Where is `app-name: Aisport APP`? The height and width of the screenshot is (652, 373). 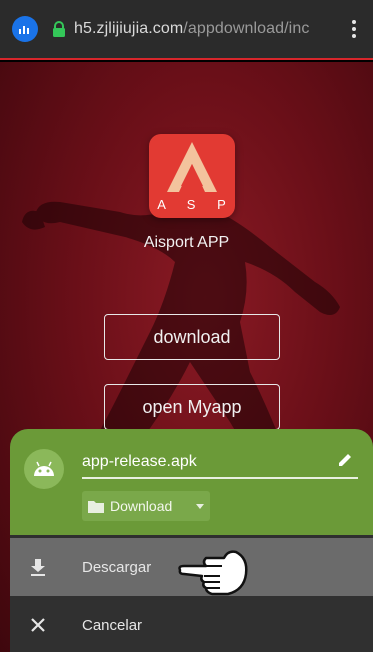
app-name: Aisport APP is located at coordinates (186, 242).